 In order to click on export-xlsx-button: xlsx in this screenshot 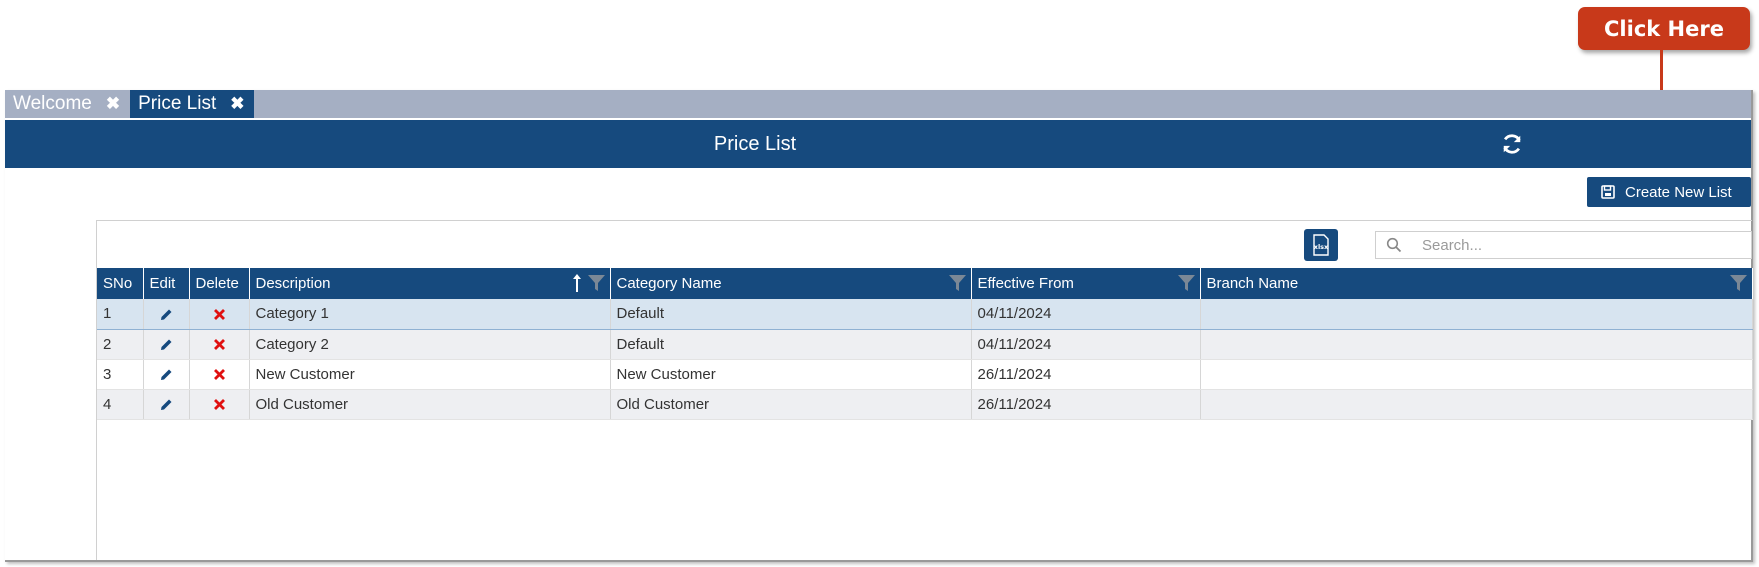, I will do `click(1321, 245)`.